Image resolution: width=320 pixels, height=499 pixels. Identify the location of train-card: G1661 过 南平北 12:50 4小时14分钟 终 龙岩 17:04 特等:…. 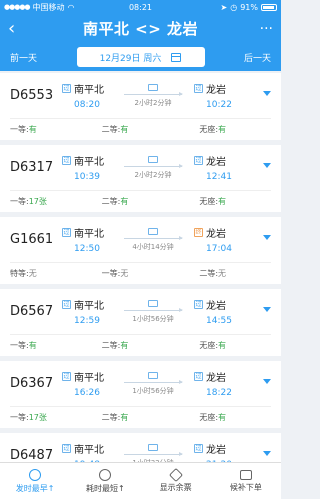
(140, 250).